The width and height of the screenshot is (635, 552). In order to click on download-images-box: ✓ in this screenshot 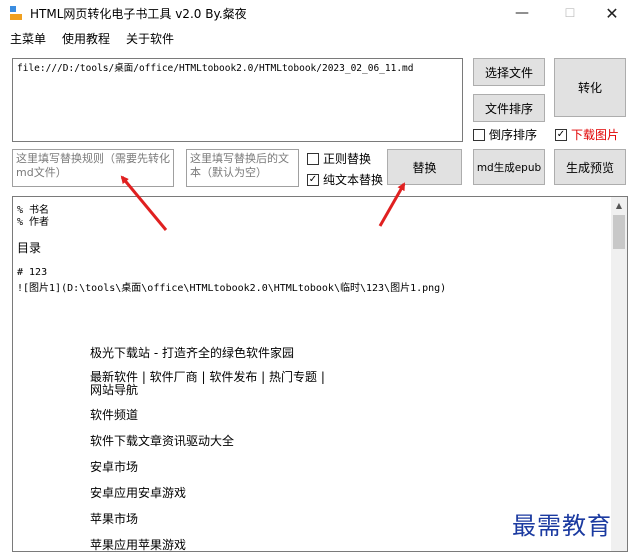, I will do `click(561, 134)`.